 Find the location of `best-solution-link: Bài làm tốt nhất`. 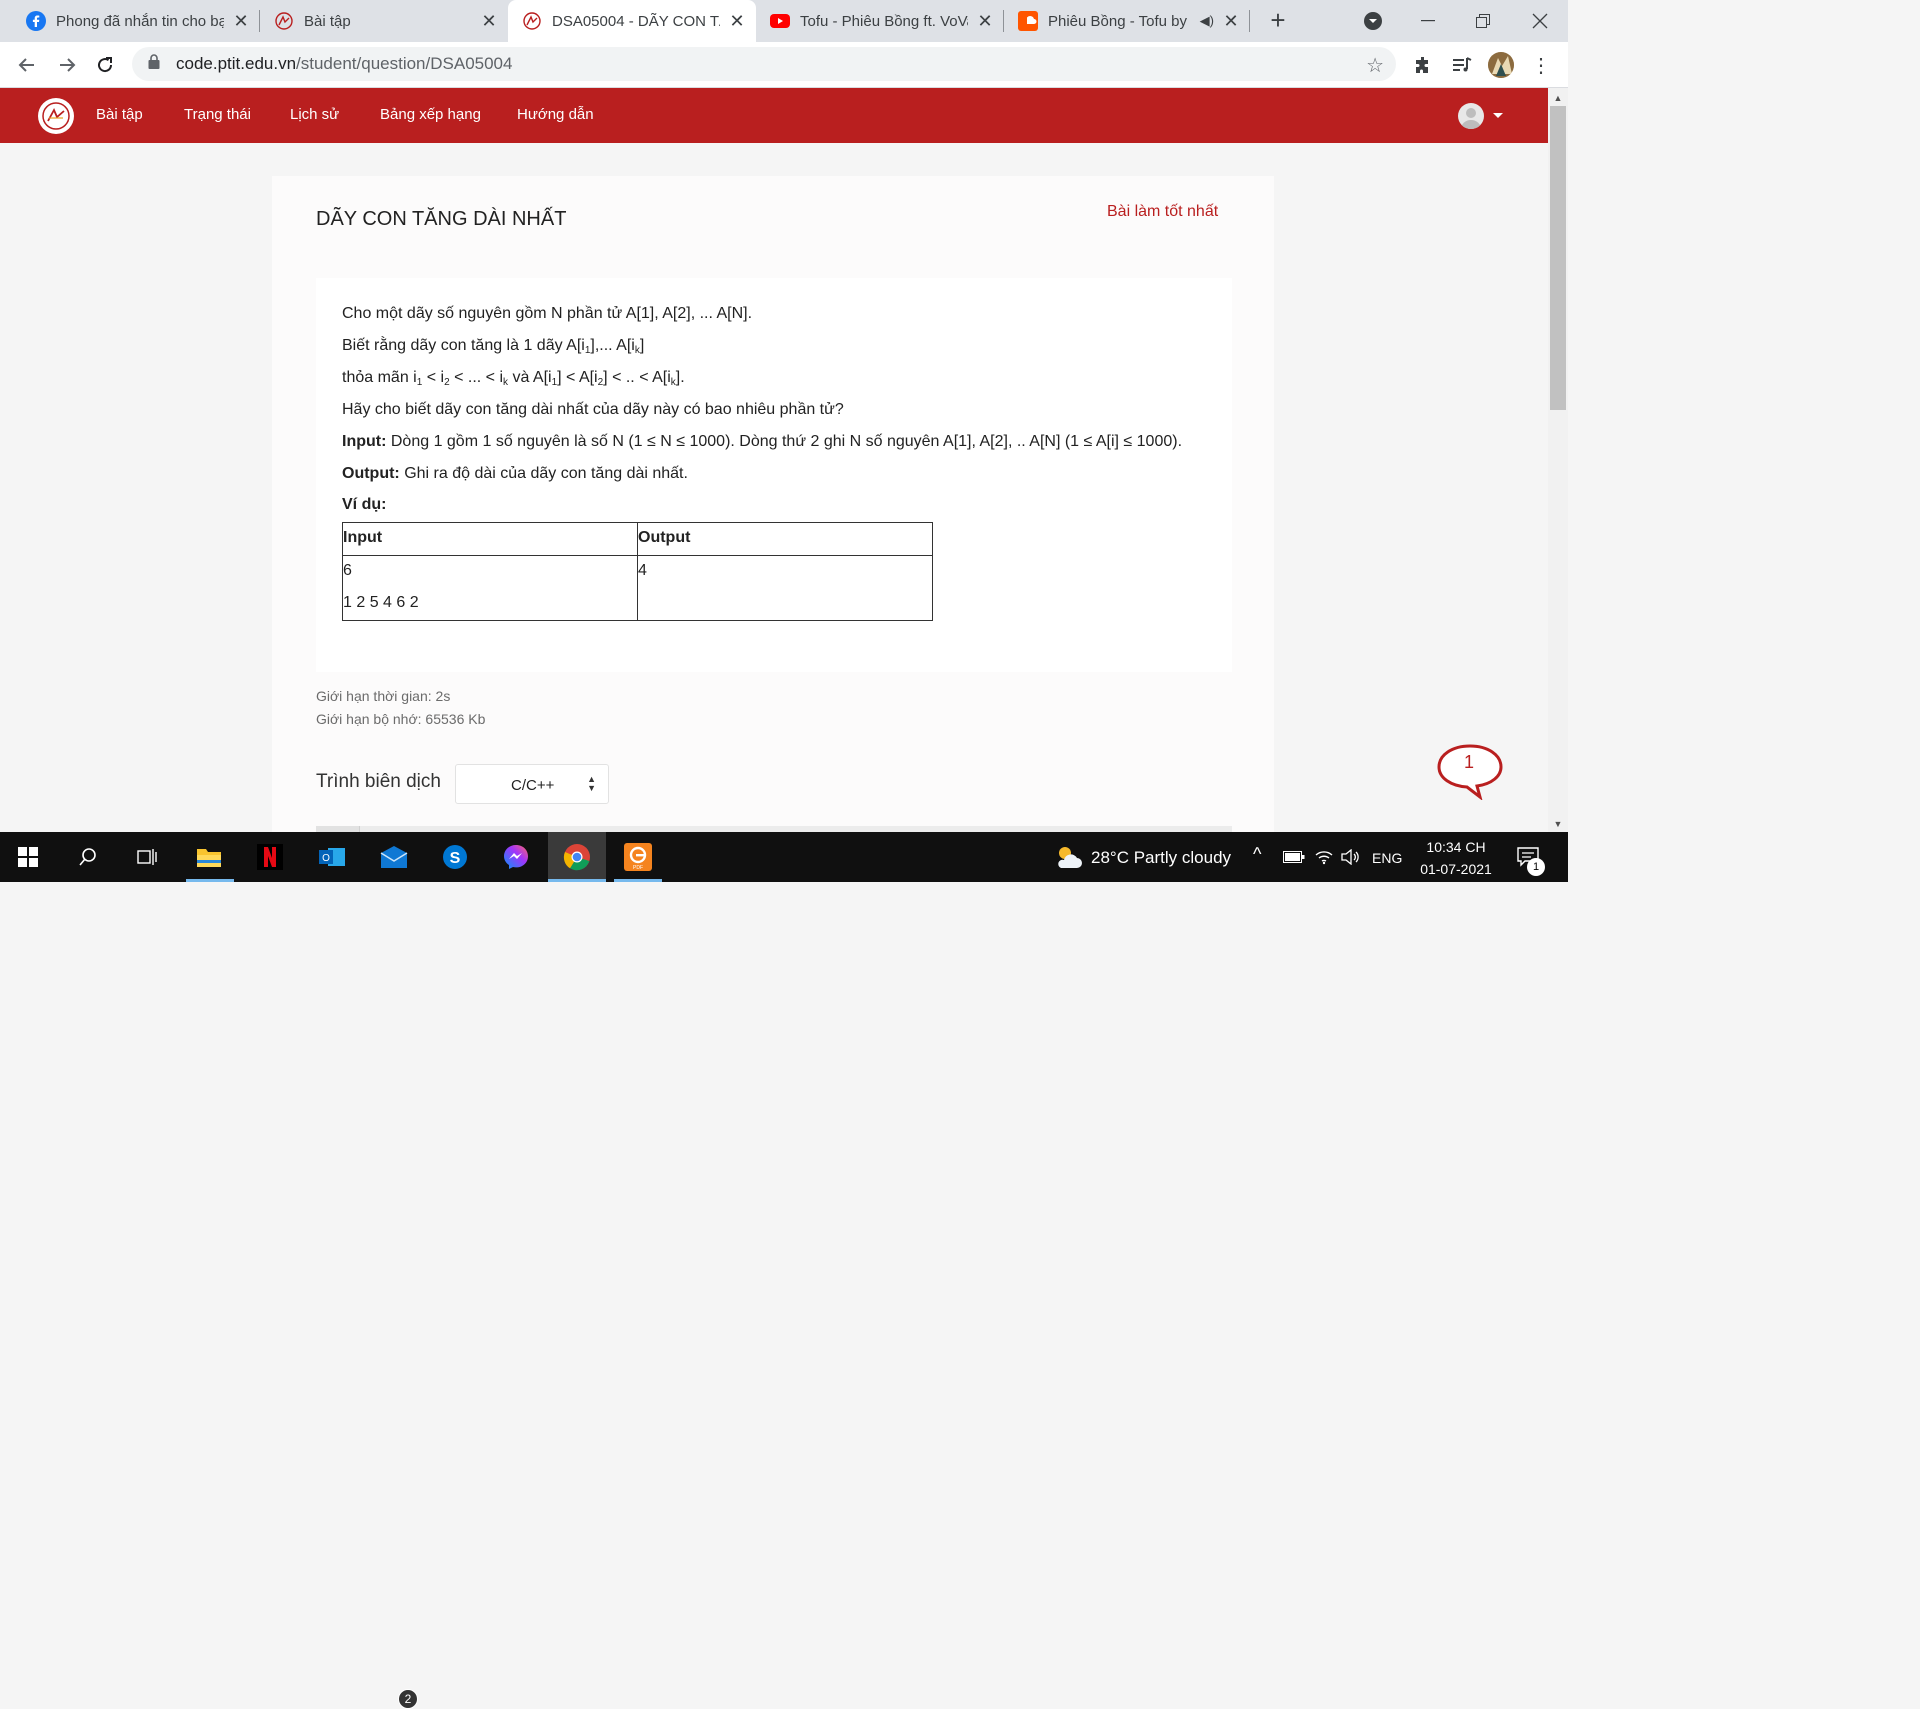

best-solution-link: Bài làm tốt nhất is located at coordinates (1162, 212).